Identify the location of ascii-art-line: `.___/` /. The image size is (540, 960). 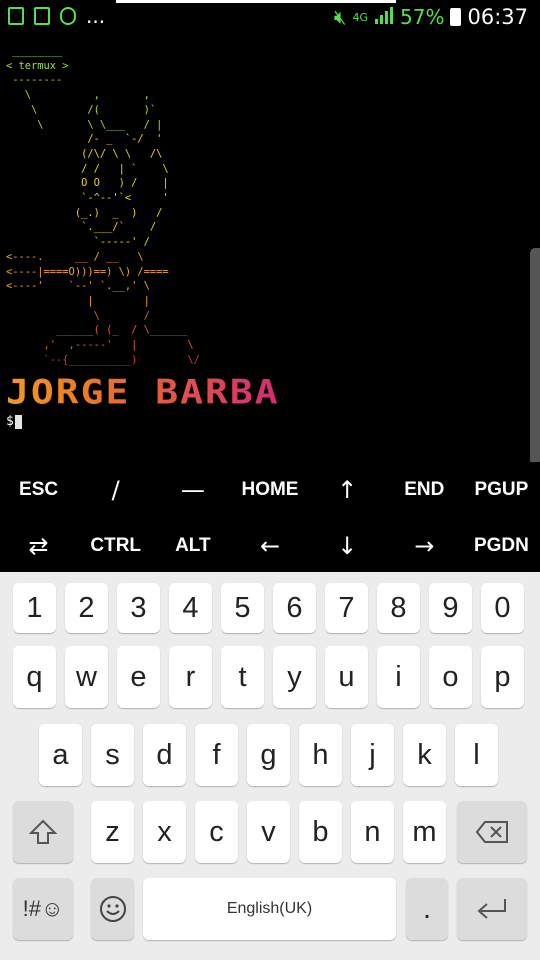
(119, 227).